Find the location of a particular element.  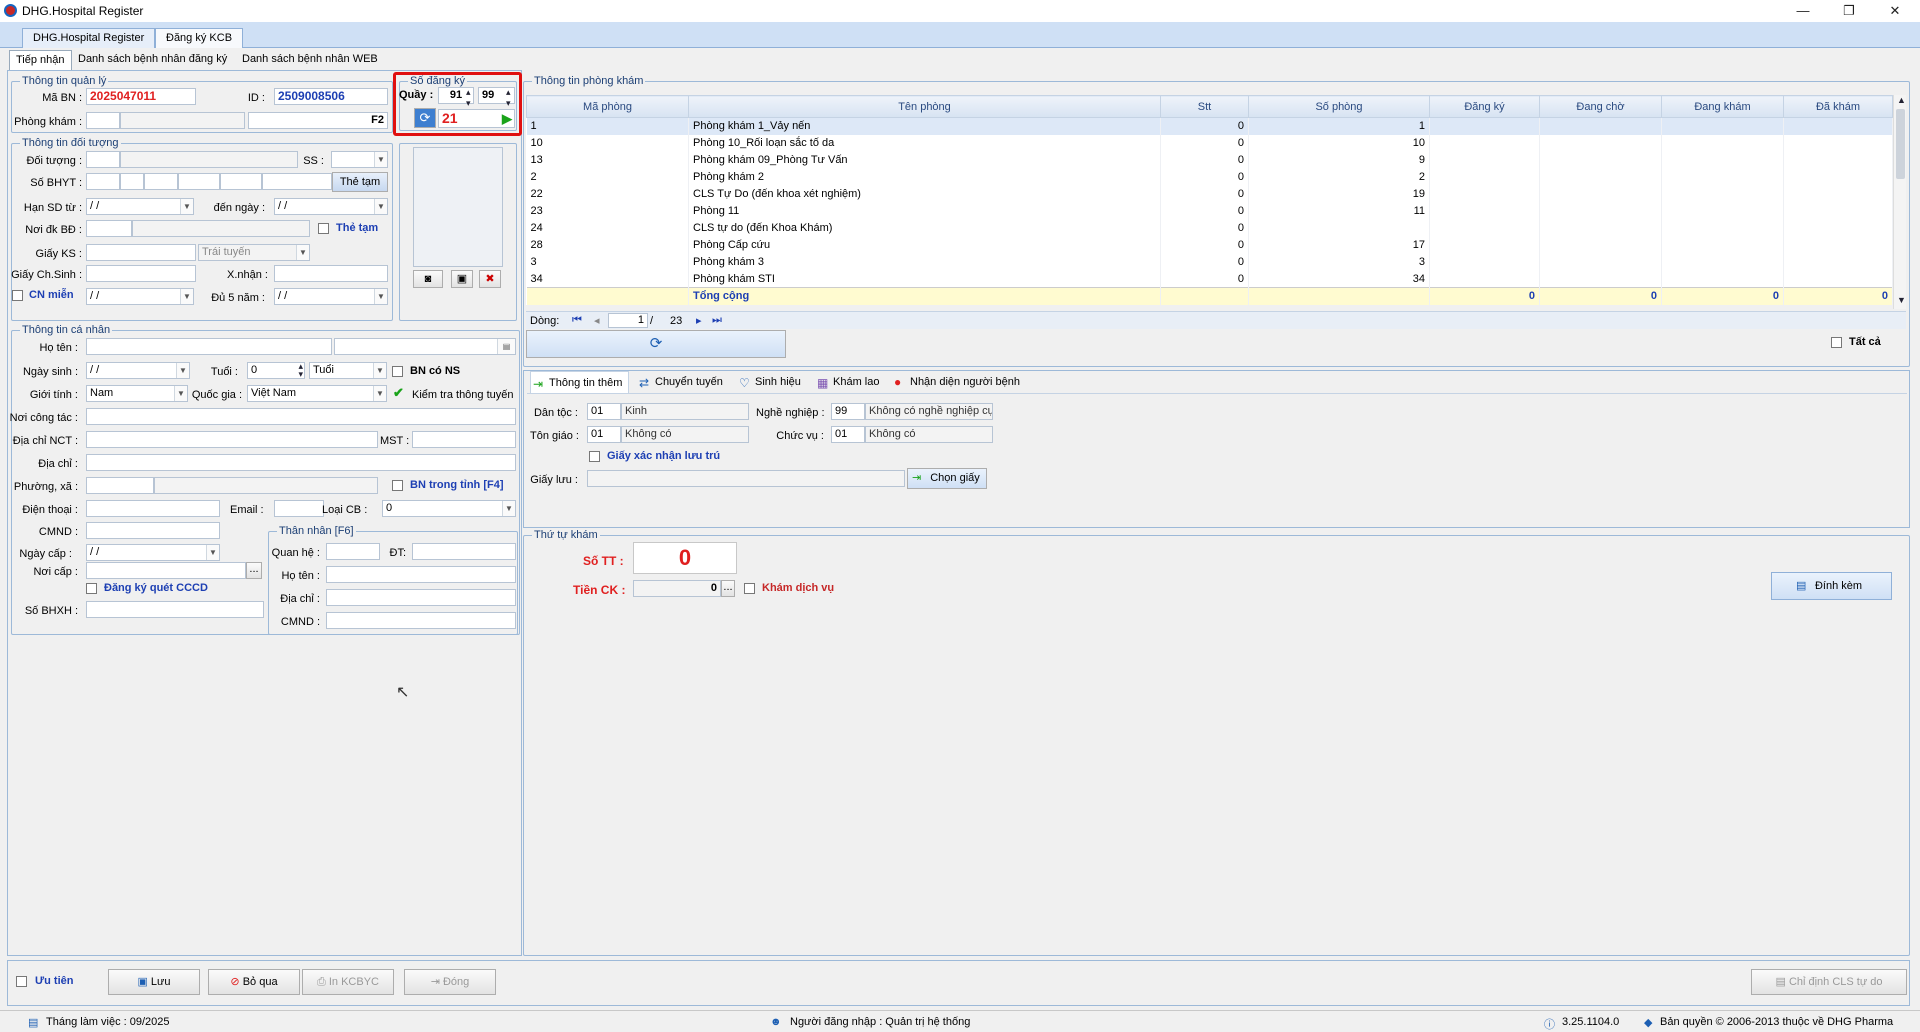

col-ten-phong: Tên phòng is located at coordinates (924, 106).